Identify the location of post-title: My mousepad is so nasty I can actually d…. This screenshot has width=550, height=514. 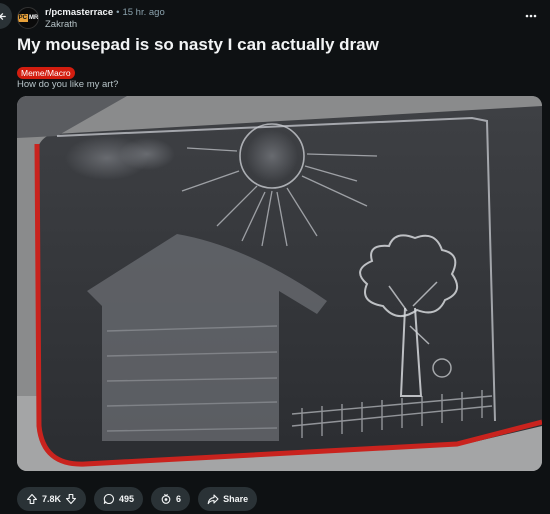
(198, 45).